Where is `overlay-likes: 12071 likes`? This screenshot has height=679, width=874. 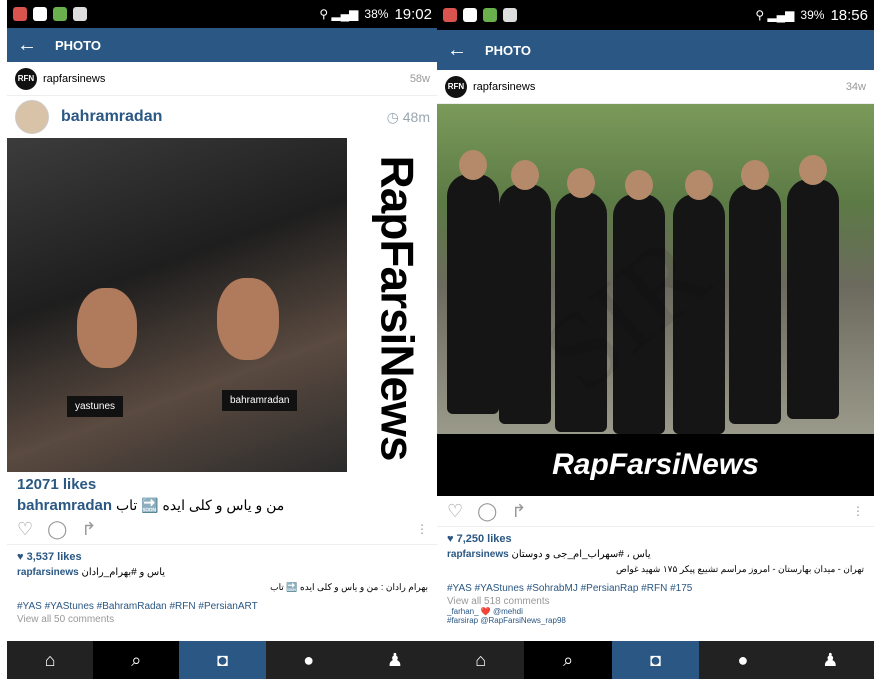 overlay-likes: 12071 likes is located at coordinates (57, 484).